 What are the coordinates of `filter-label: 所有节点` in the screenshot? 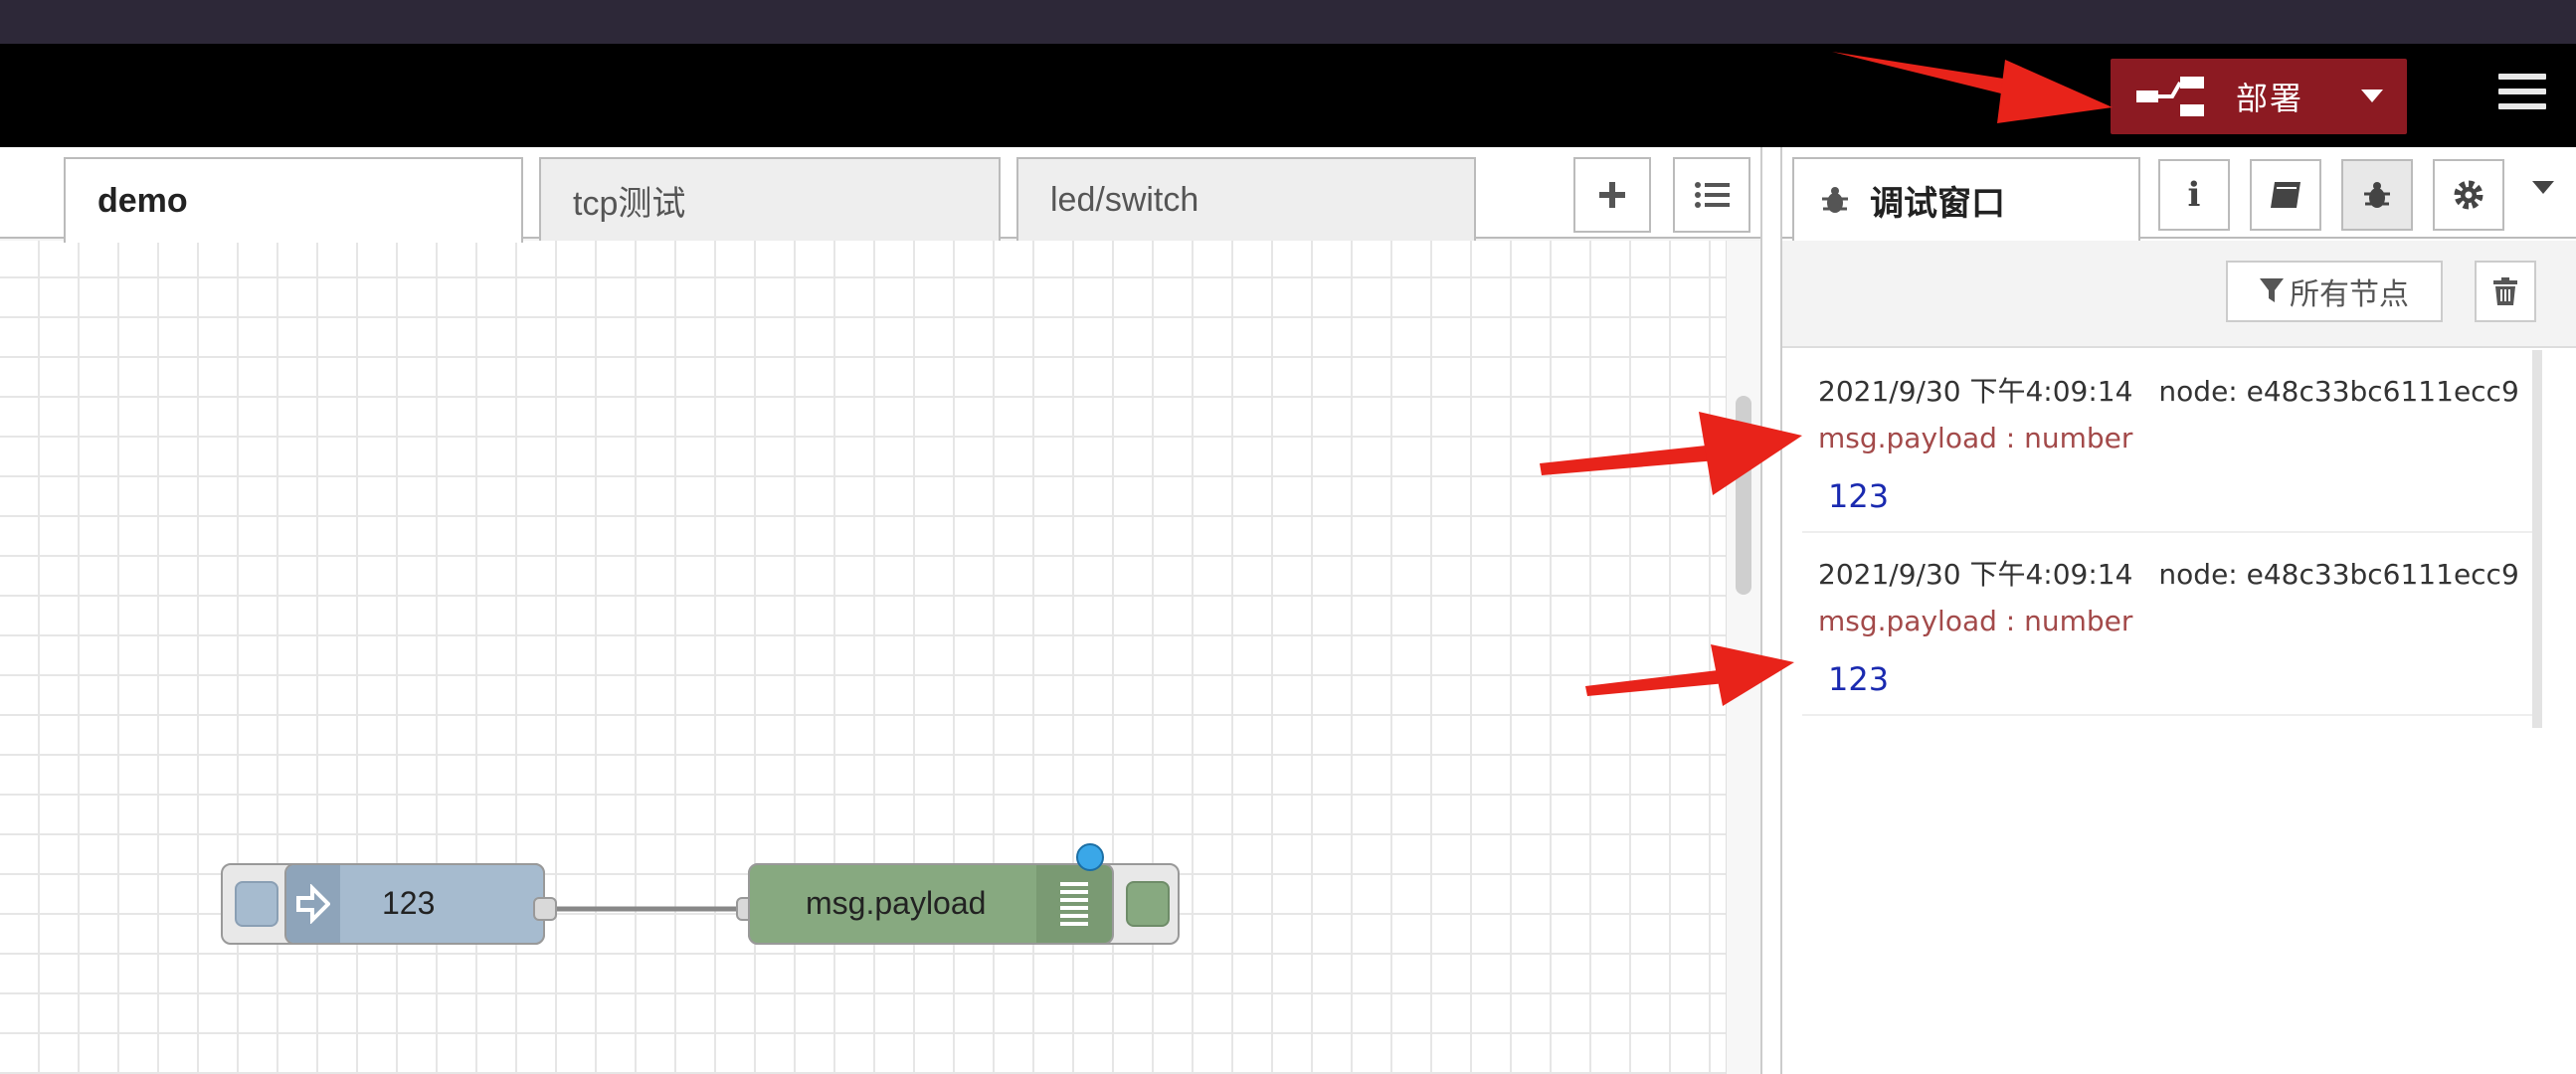 It's located at (2349, 294).